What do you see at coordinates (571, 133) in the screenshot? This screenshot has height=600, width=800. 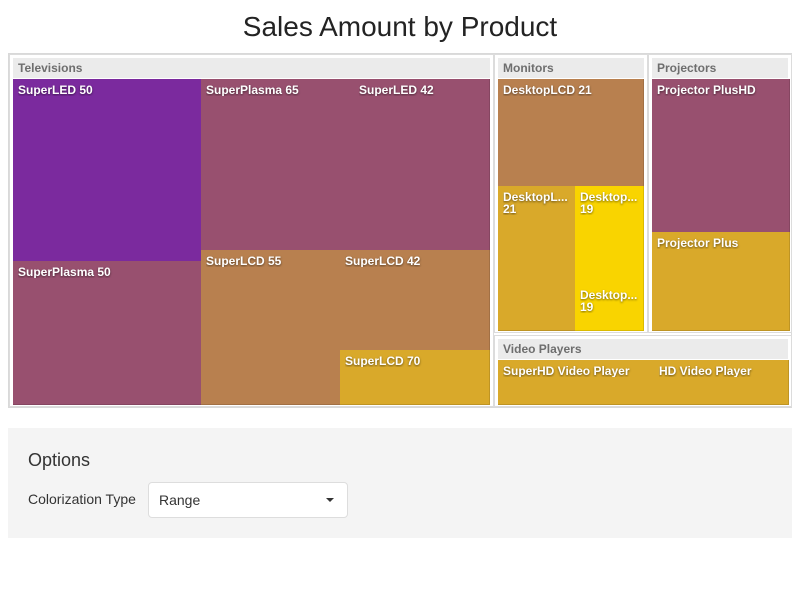 I see `treemap-tile: DesktopLCD 21` at bounding box center [571, 133].